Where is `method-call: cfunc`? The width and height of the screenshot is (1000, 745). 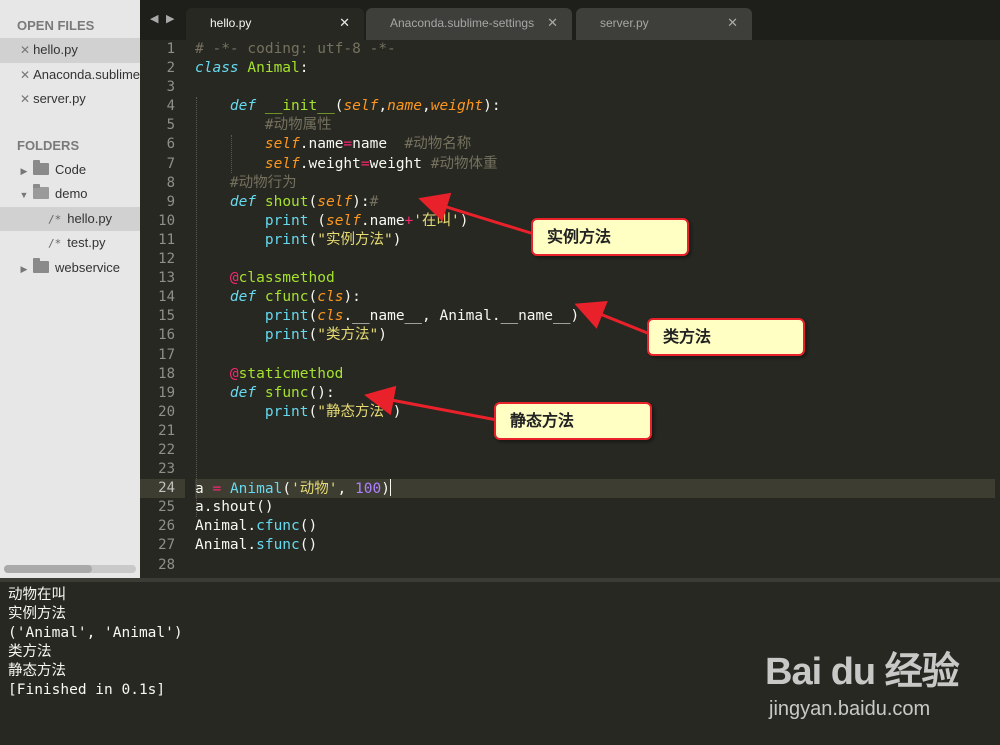
method-call: cfunc is located at coordinates (278, 526).